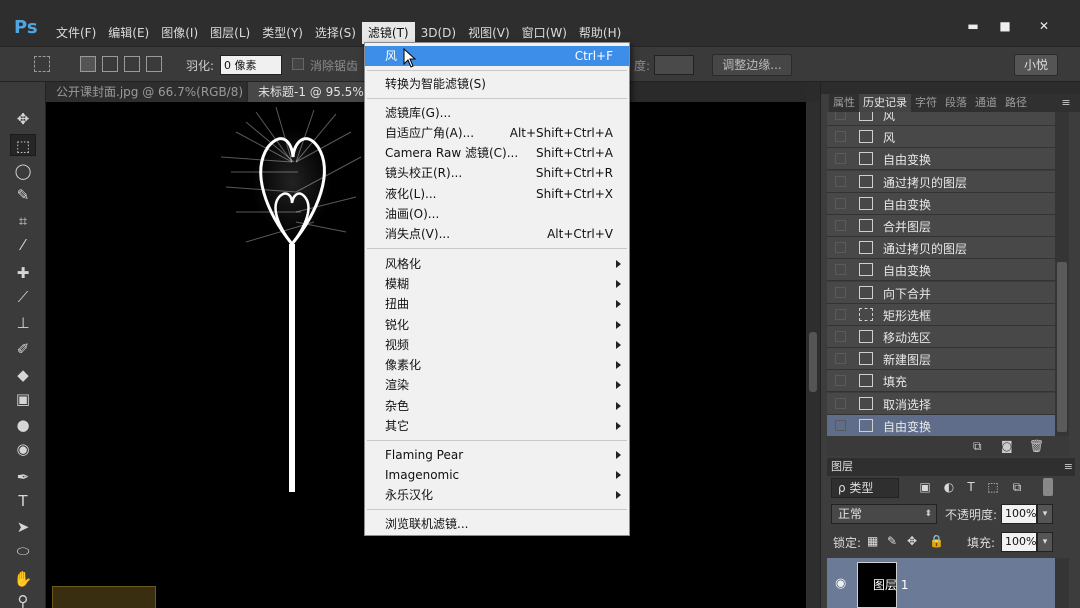 The width and height of the screenshot is (1080, 608). Describe the element at coordinates (438, 33) in the screenshot. I see `menu-3d: 3D(D)` at that location.